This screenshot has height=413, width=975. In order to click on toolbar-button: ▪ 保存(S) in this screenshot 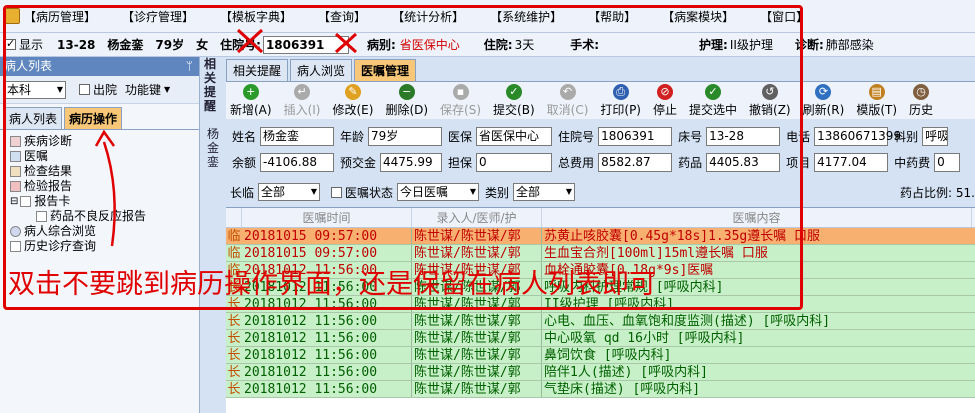, I will do `click(460, 100)`.